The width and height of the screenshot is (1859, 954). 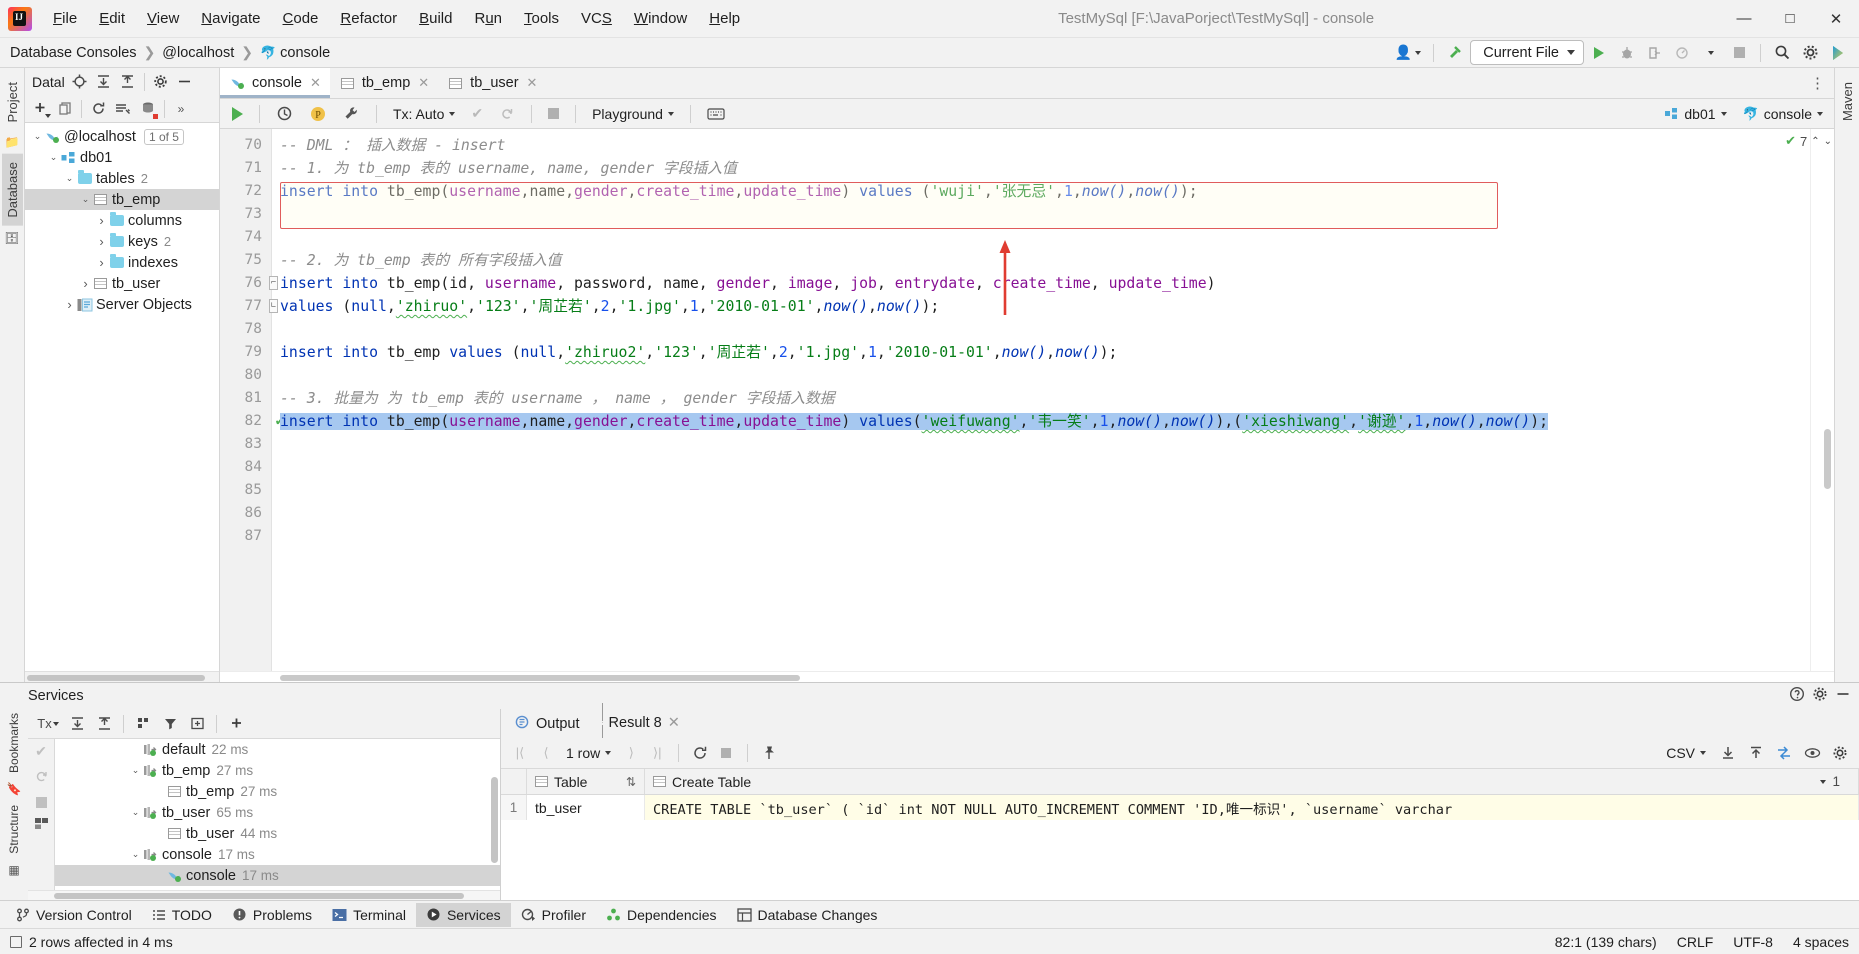 I want to click on menu-tools: Tools, so click(x=541, y=18).